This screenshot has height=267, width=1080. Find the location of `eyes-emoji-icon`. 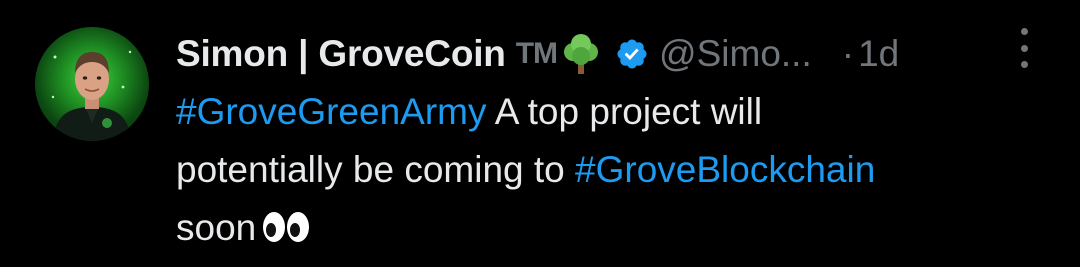

eyes-emoji-icon is located at coordinates (286, 232).